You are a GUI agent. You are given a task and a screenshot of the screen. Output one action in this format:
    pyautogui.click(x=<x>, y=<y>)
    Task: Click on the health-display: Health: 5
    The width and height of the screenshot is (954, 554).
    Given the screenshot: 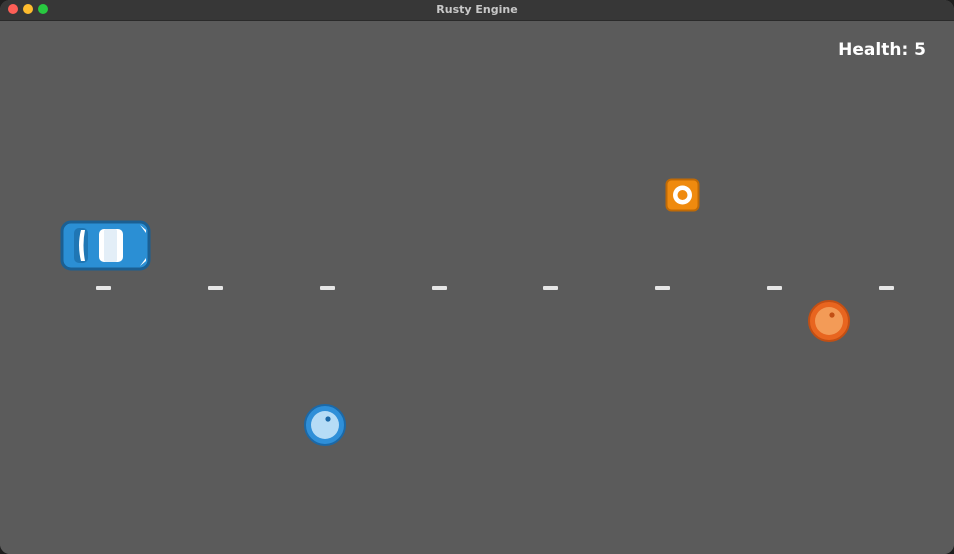 What is the action you would take?
    pyautogui.click(x=882, y=50)
    